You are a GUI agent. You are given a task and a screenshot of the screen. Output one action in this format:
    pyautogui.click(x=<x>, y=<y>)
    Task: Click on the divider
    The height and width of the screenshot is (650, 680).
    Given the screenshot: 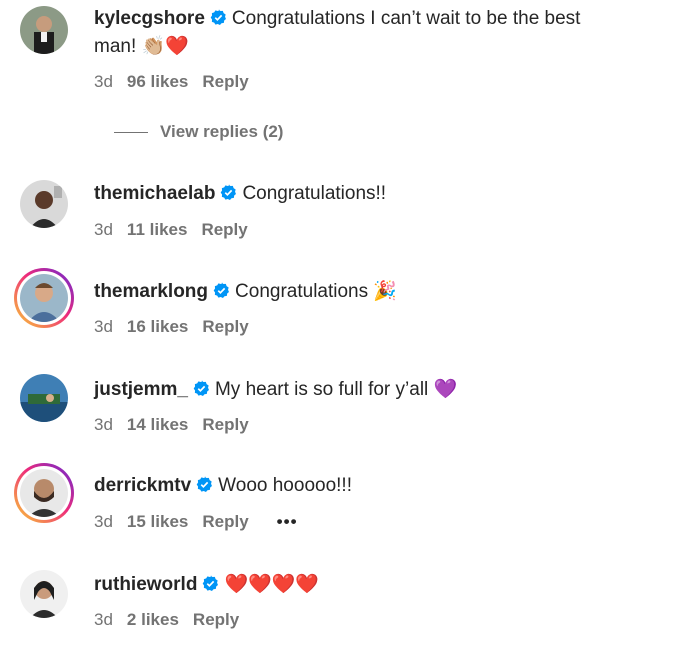 What is the action you would take?
    pyautogui.click(x=131, y=133)
    